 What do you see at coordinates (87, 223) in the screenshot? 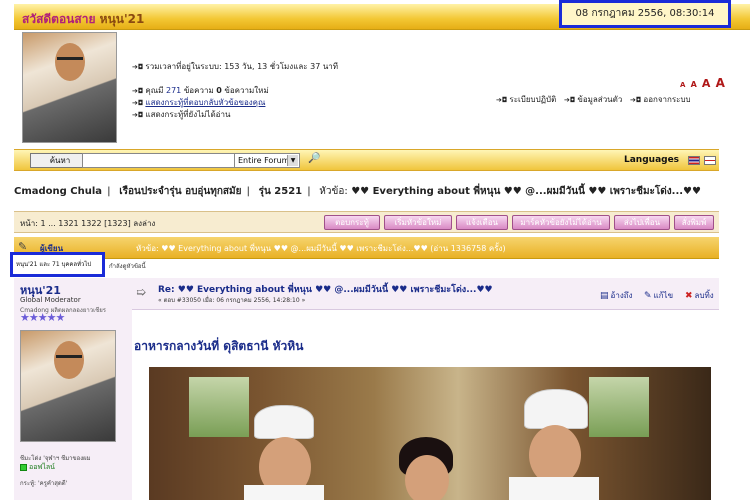
I see `page-links: หน้า: 1 ... 1321 1322 [1323] ลงล่าง` at bounding box center [87, 223].